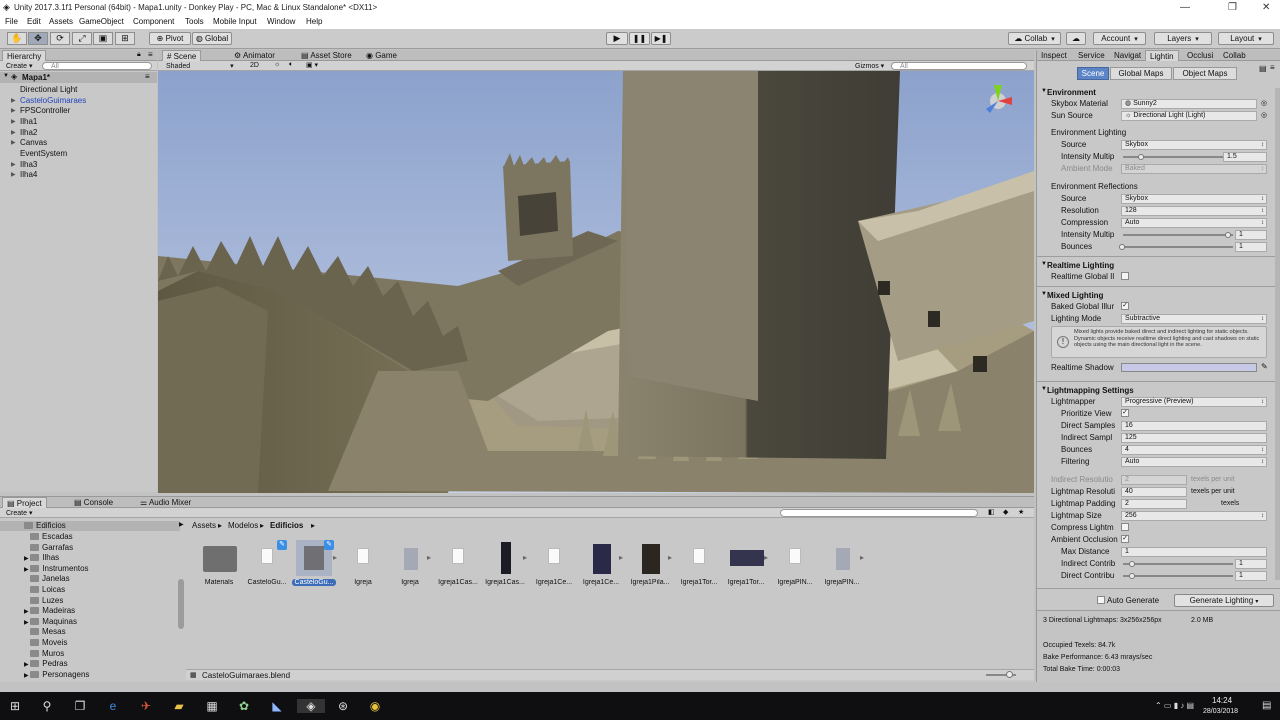 This screenshot has width=1280, height=720. Describe the element at coordinates (43, 153) in the screenshot. I see `hierarchy-item-eventsystem: EventSystem` at that location.